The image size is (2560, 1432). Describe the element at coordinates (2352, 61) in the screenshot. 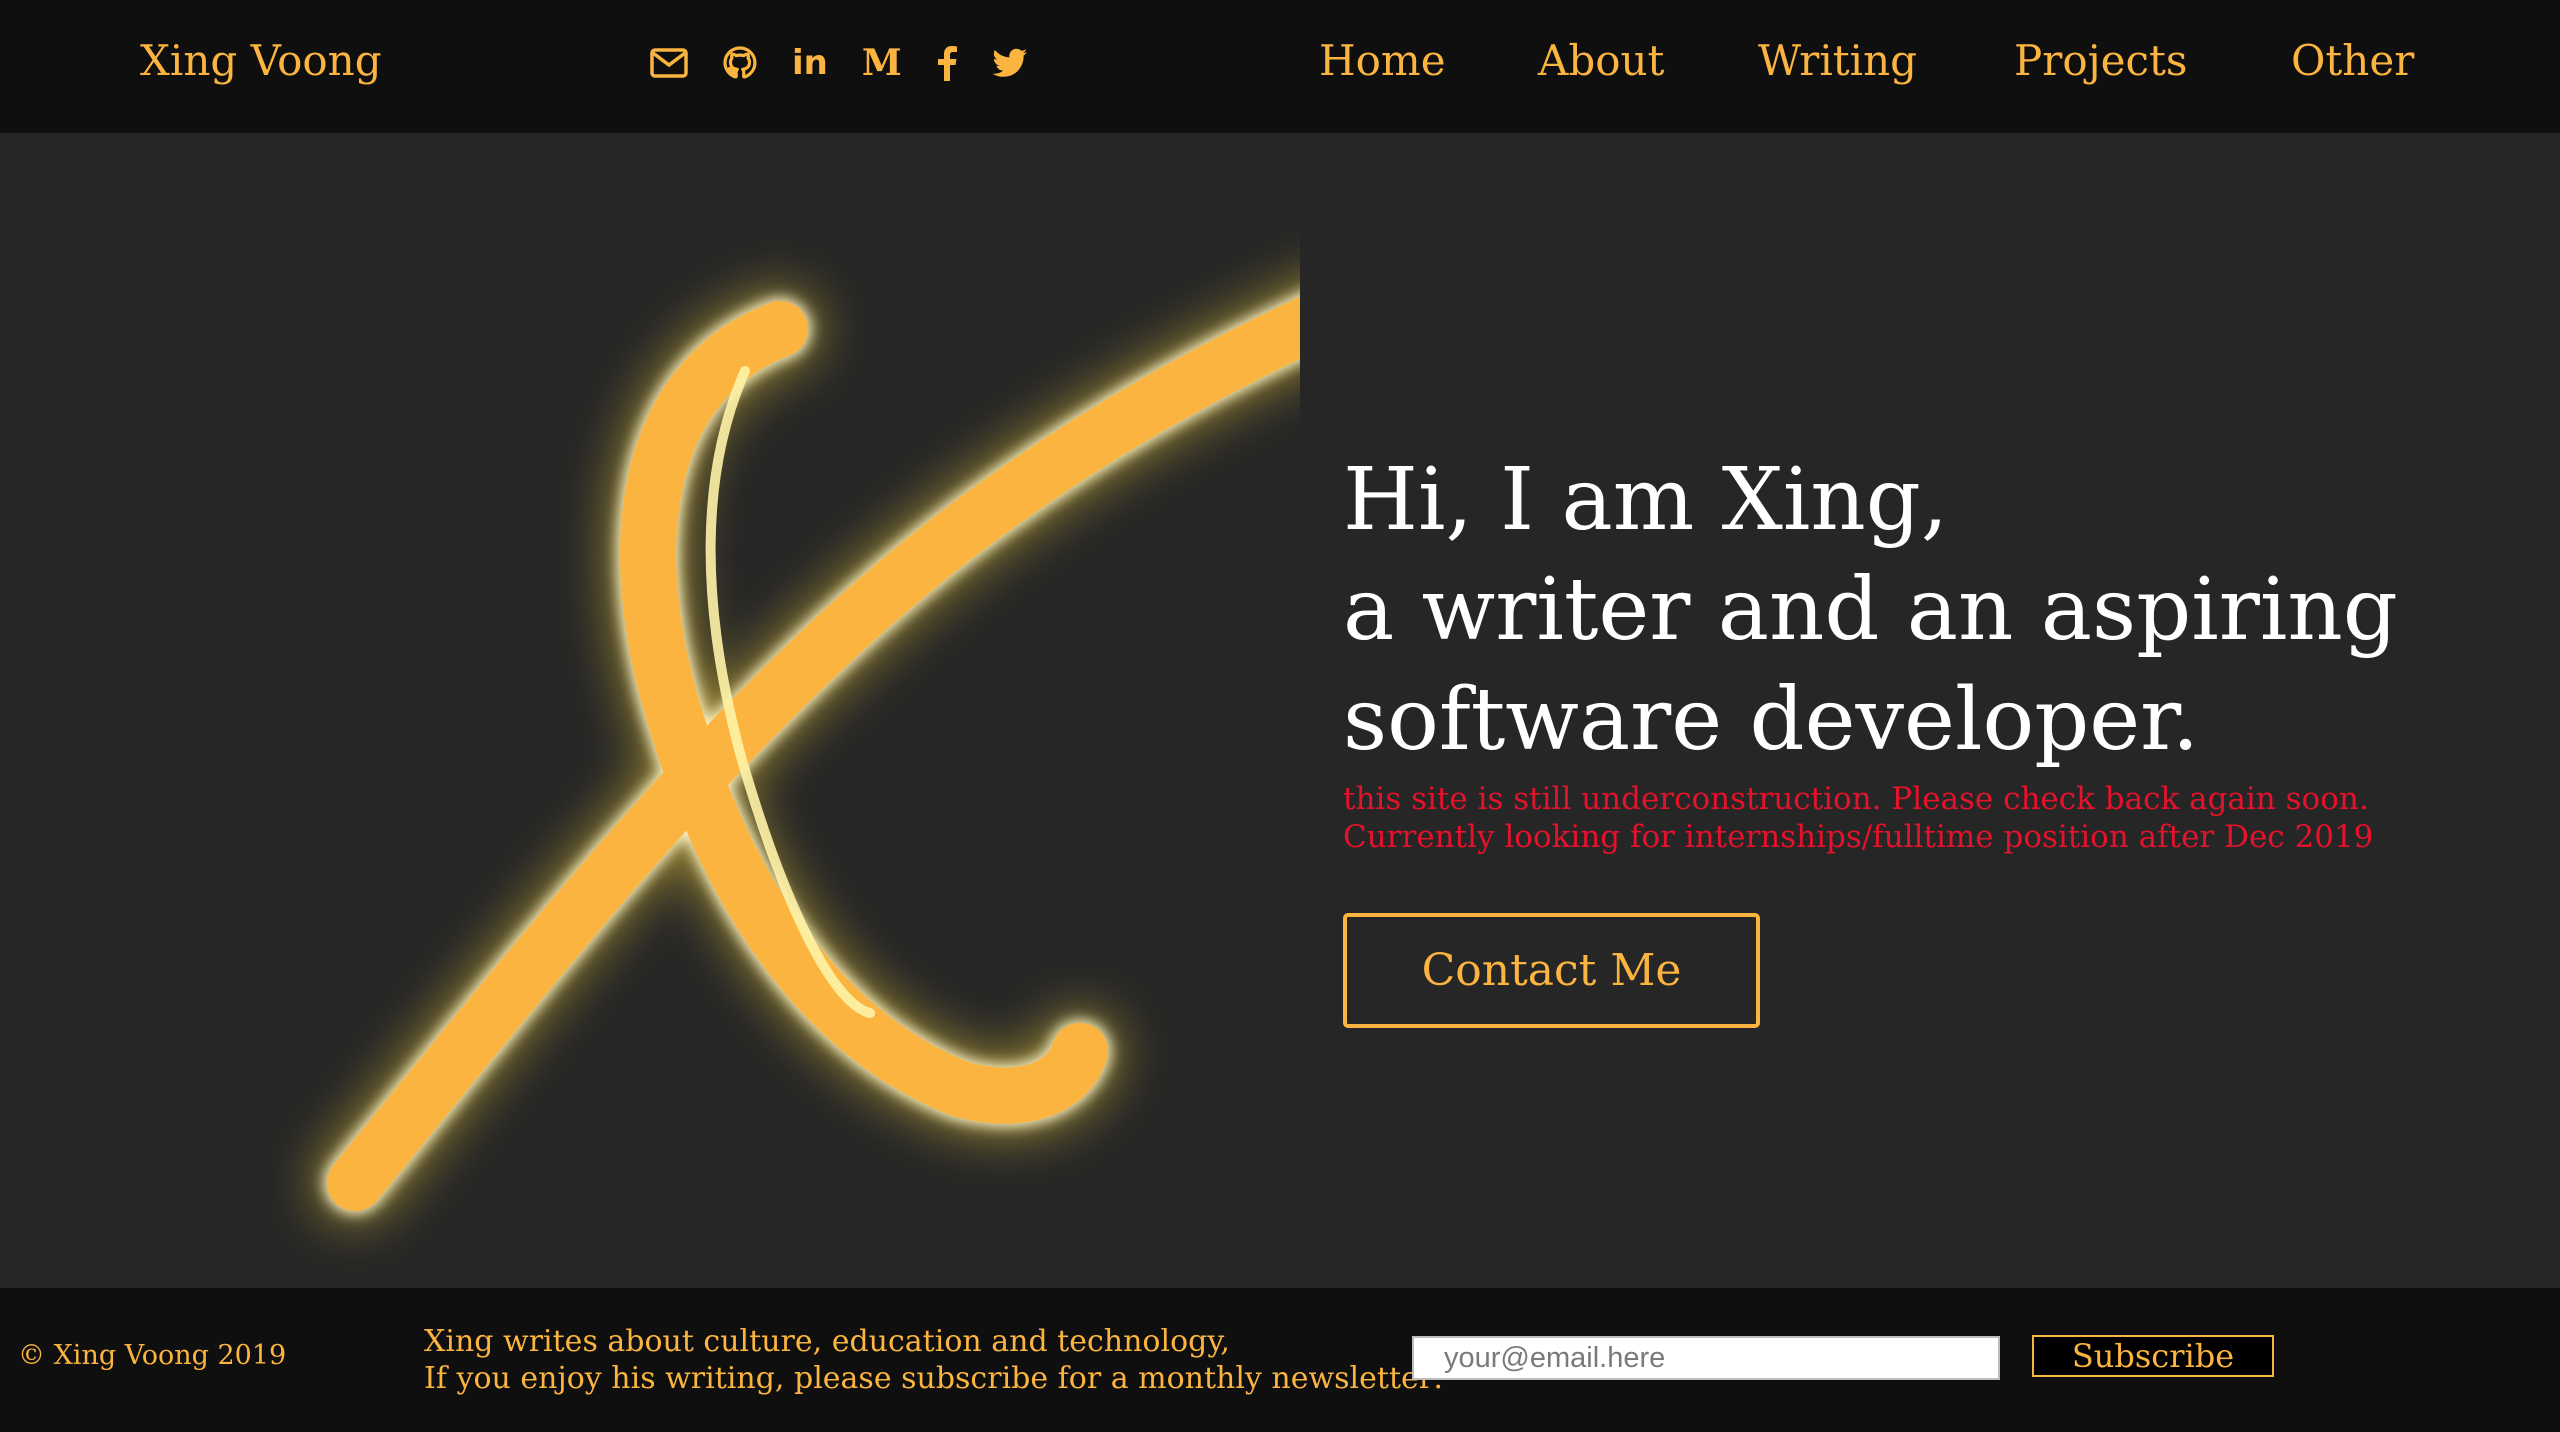

I see `nav-link-other: Other` at that location.